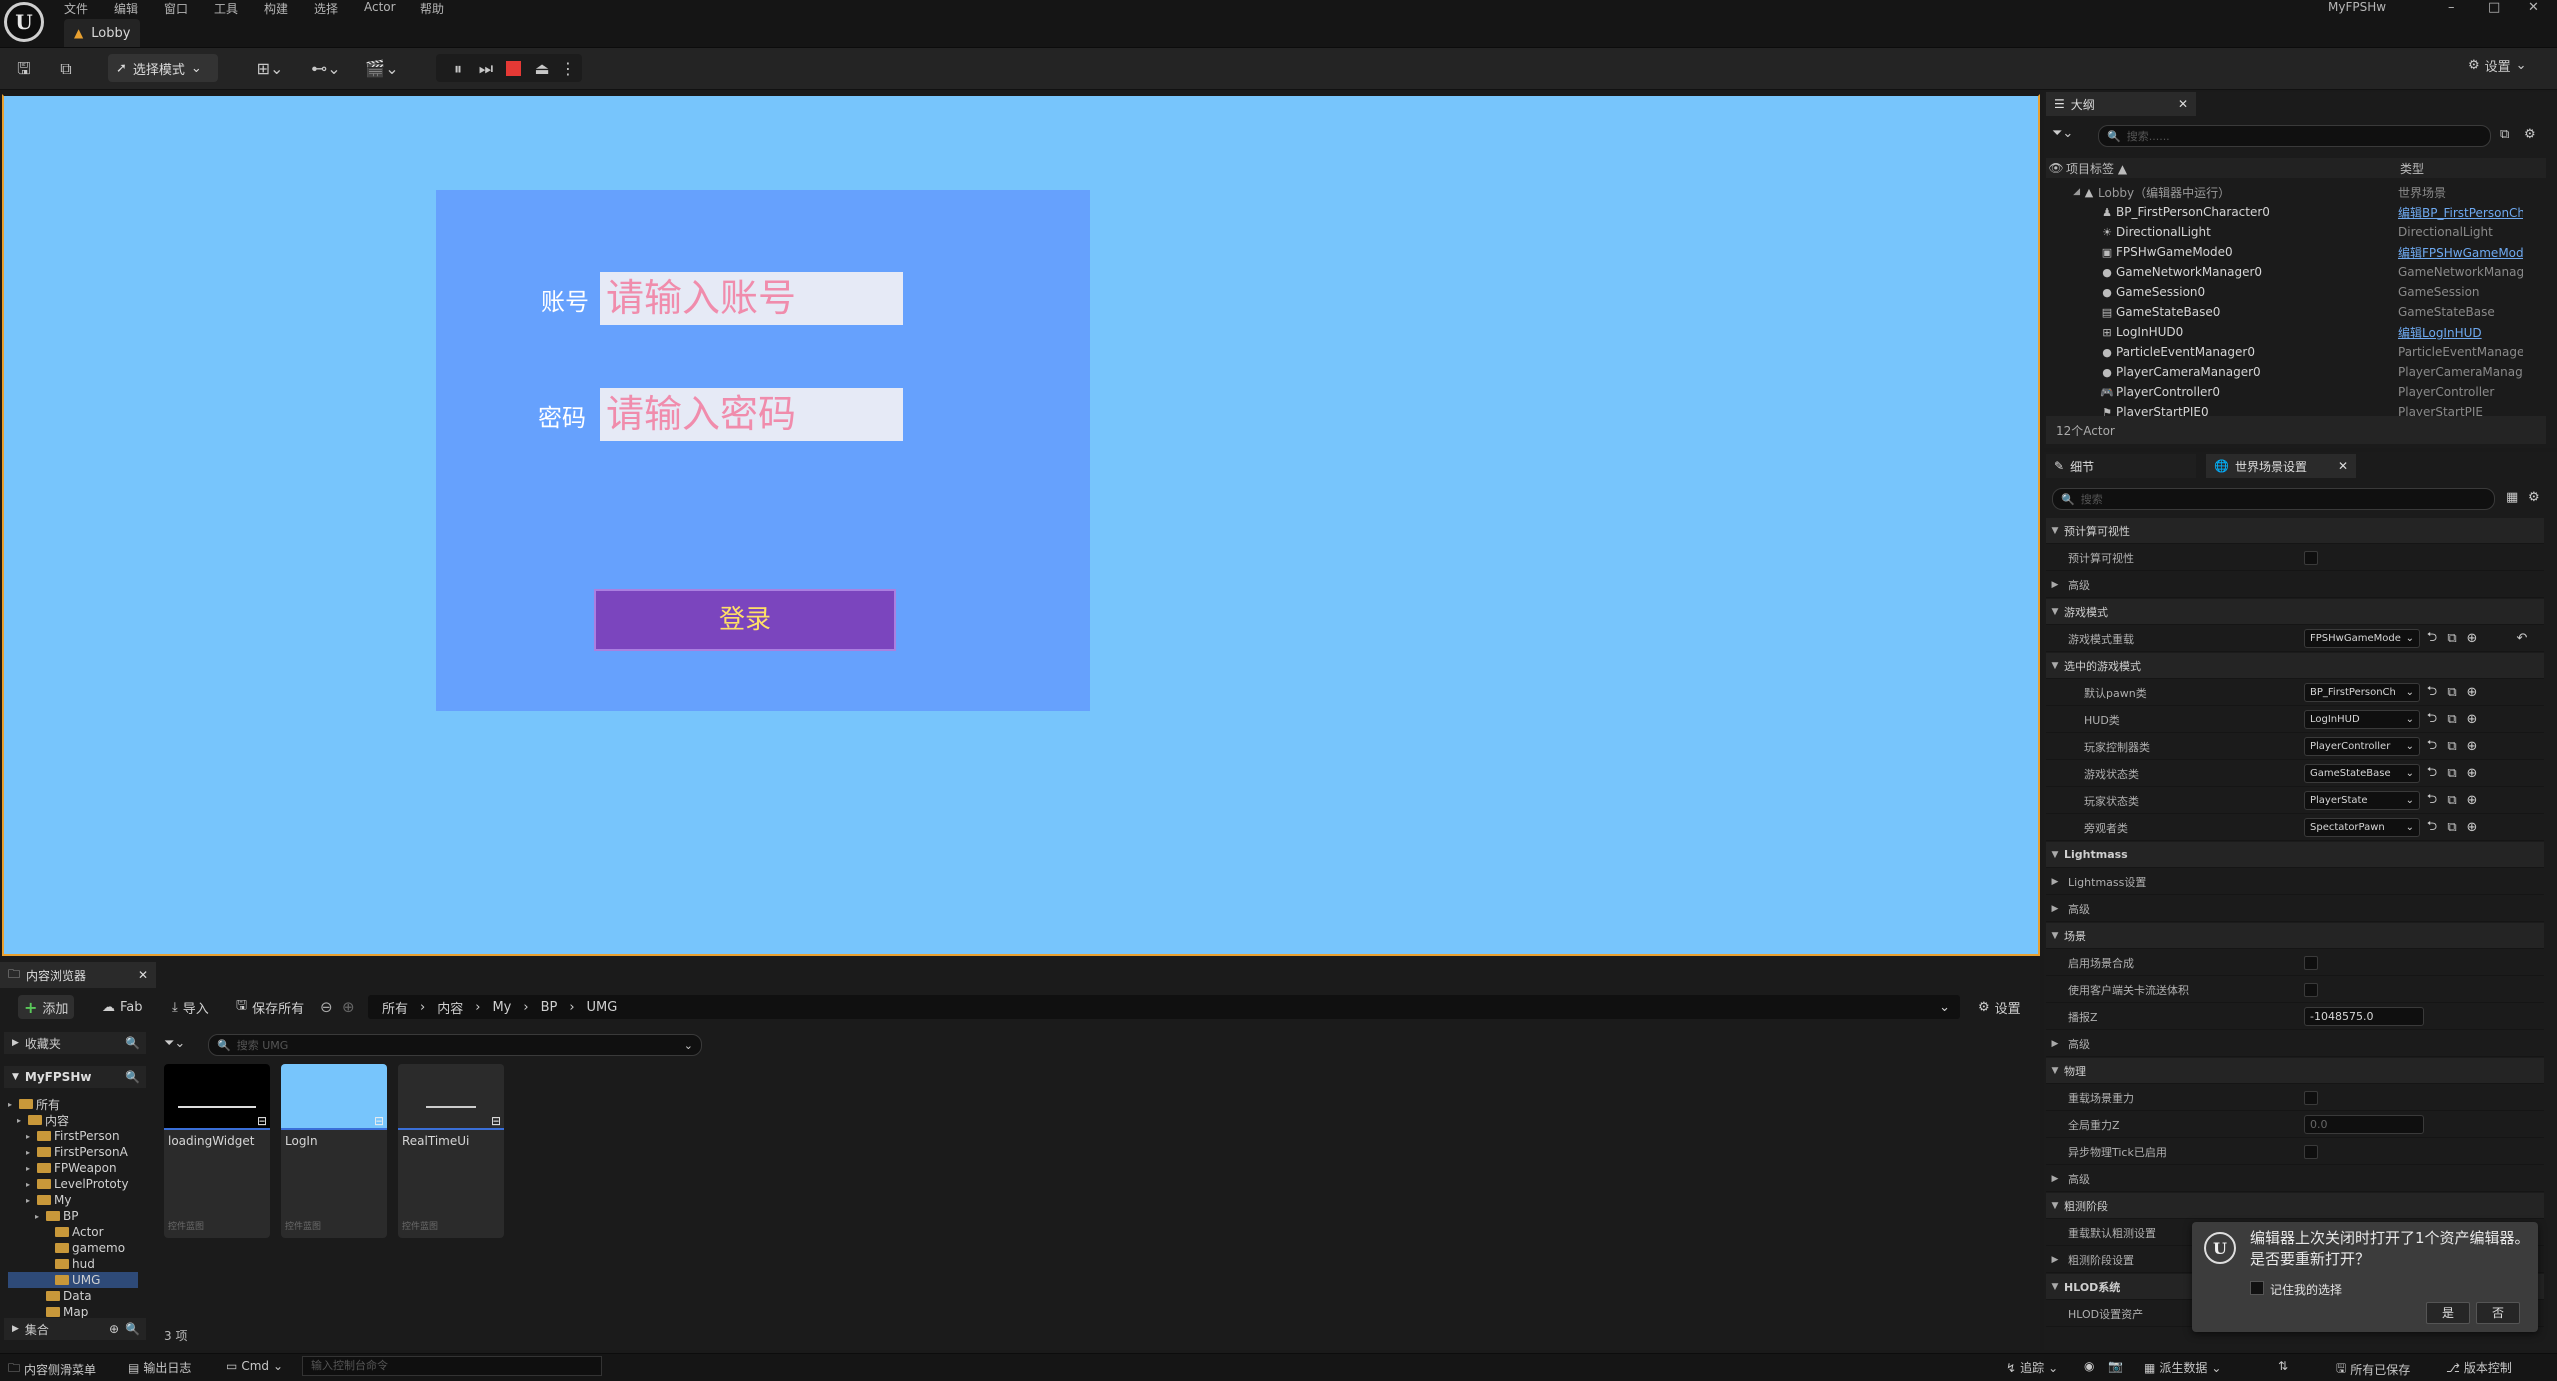  Describe the element at coordinates (76, 8) in the screenshot. I see `menu-file: 文件` at that location.